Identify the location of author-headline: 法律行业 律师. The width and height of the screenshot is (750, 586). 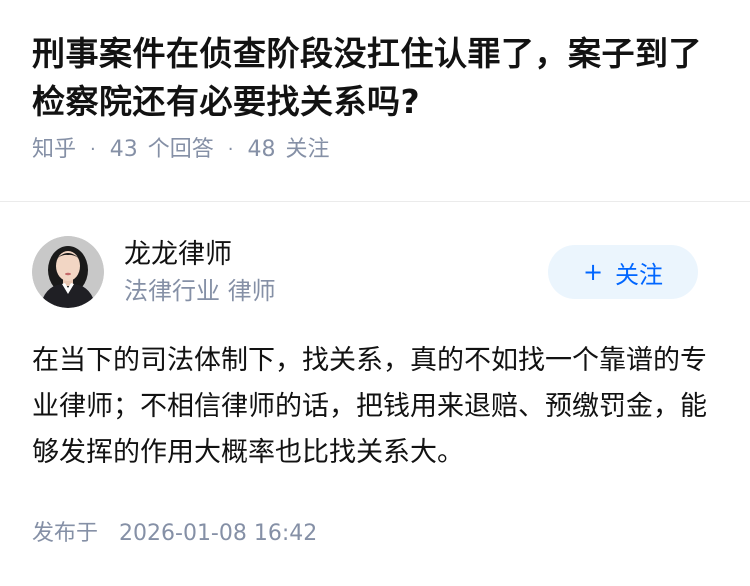
(200, 291).